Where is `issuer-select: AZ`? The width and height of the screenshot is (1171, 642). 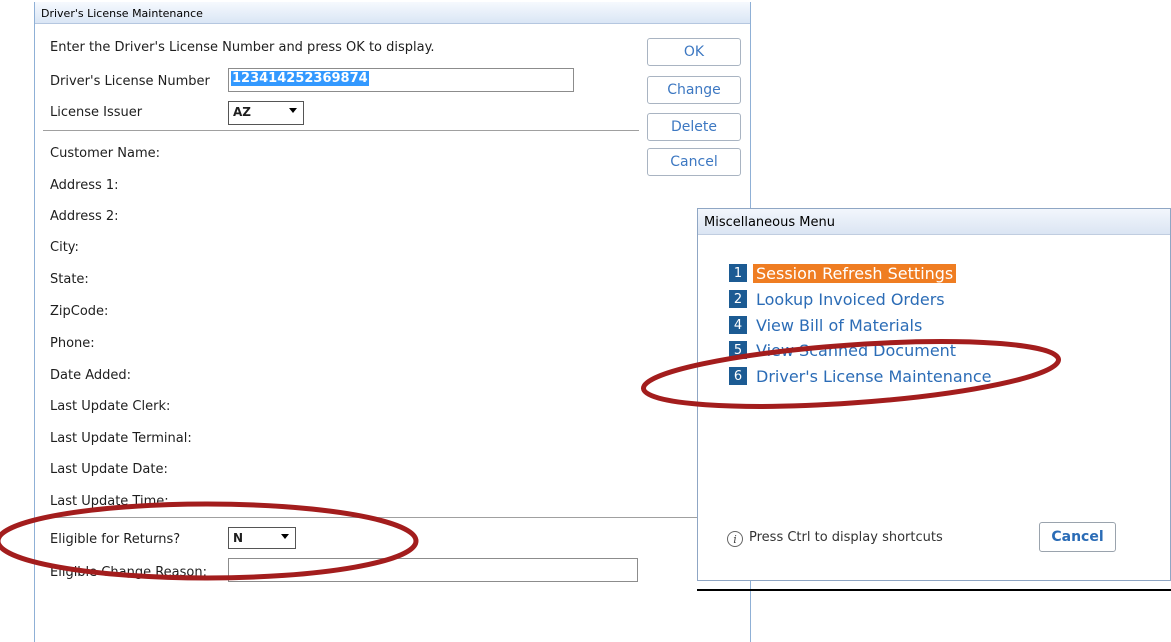 issuer-select: AZ is located at coordinates (266, 113).